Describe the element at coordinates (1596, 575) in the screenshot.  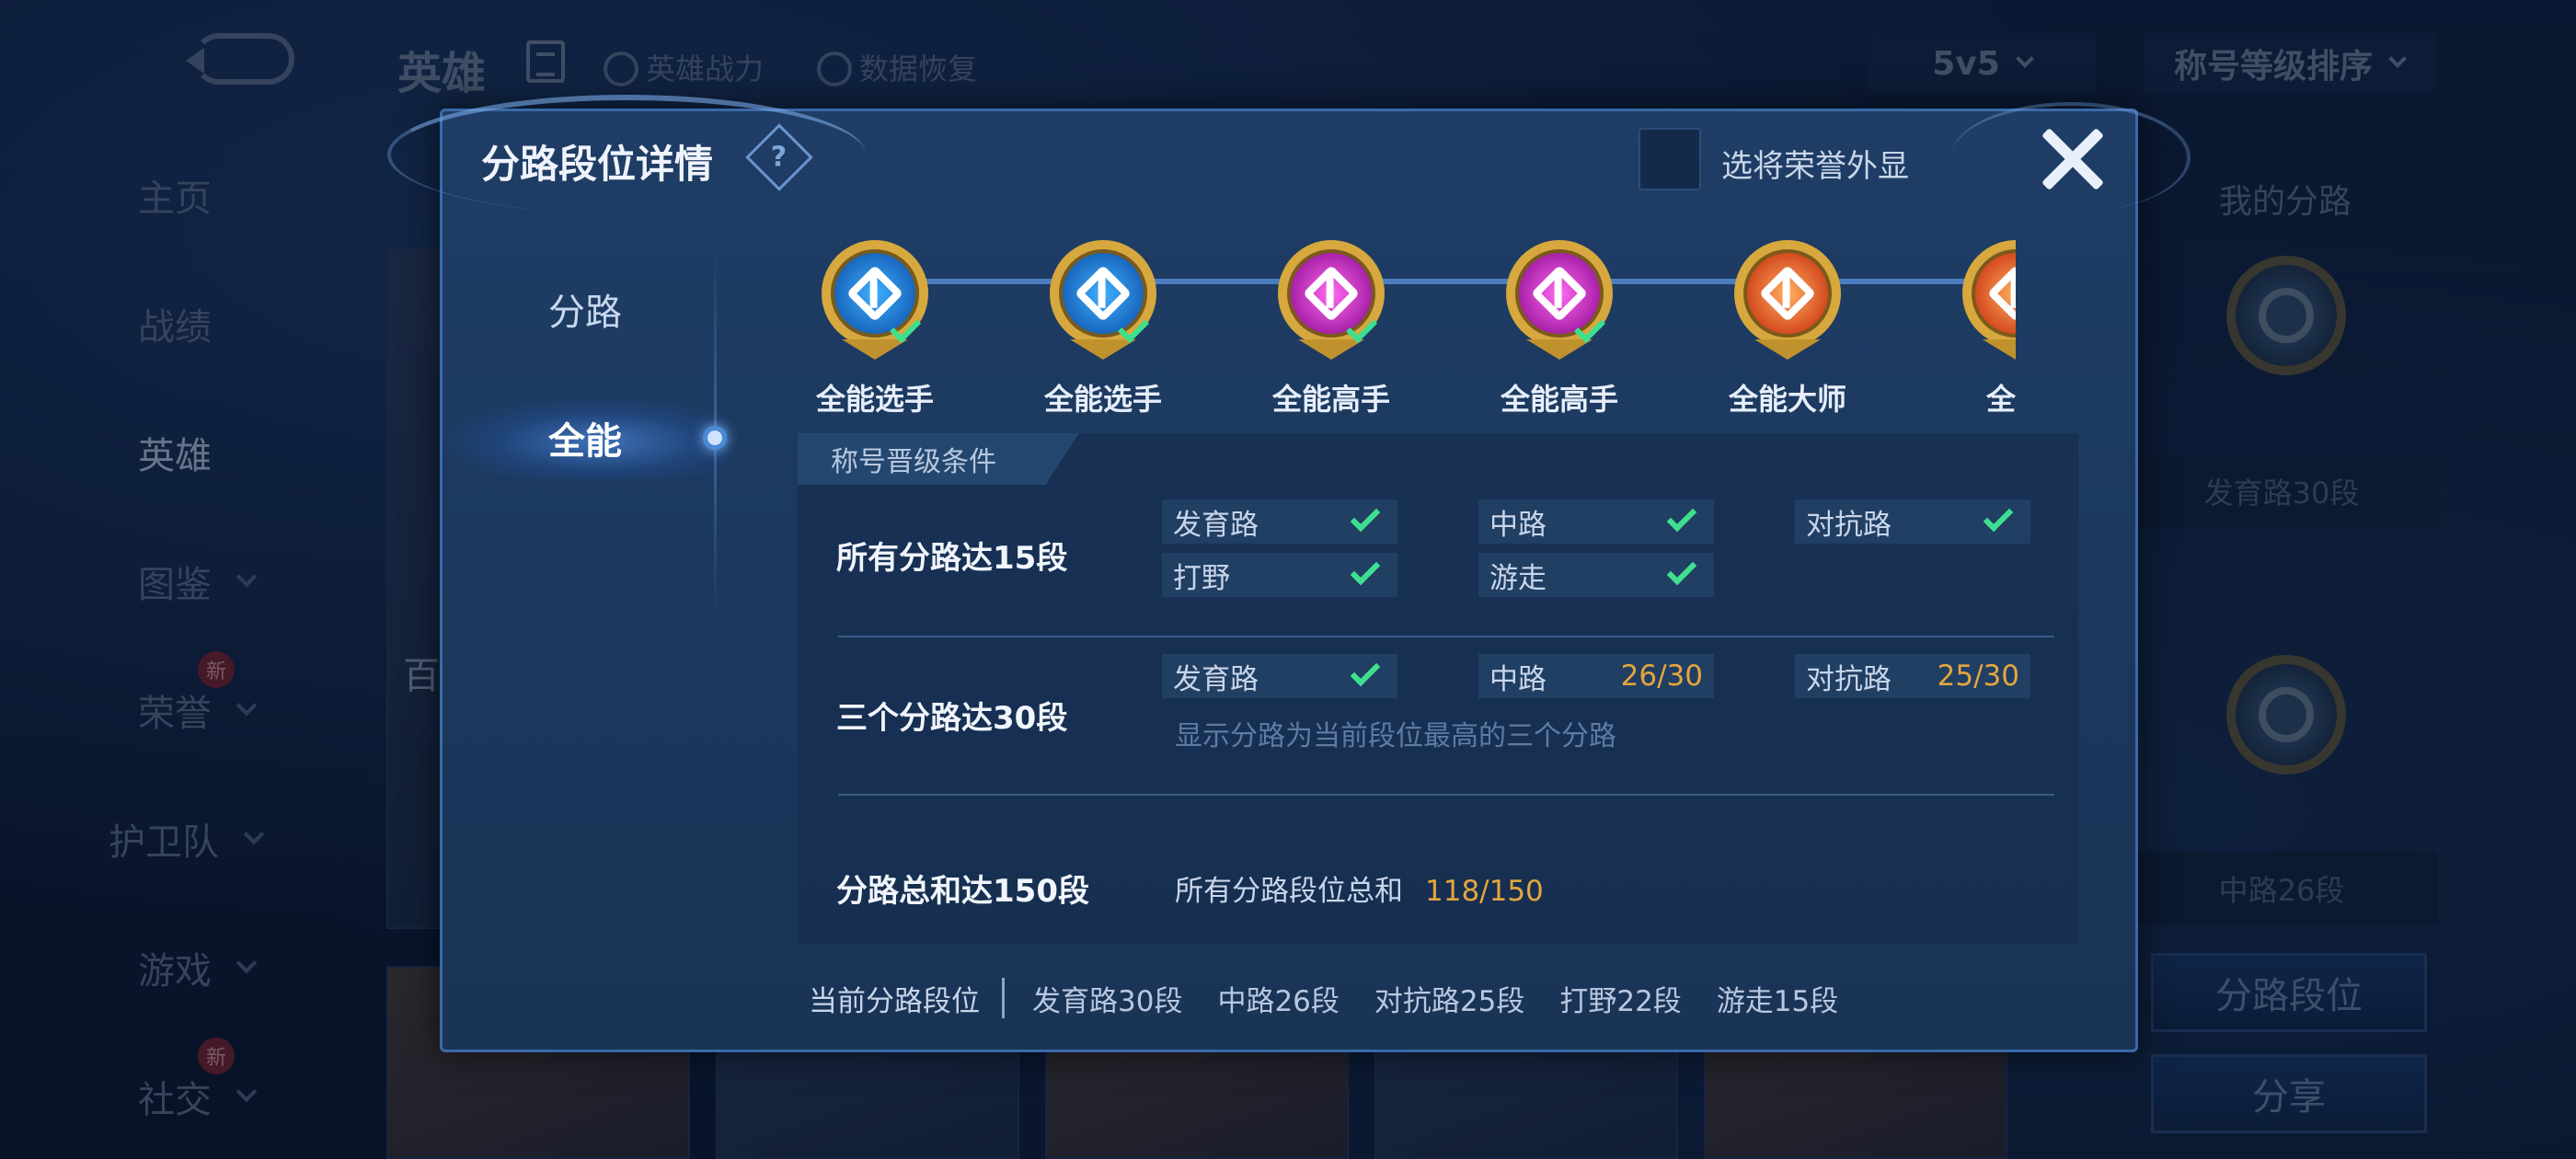
I see `road-chip: 游走` at that location.